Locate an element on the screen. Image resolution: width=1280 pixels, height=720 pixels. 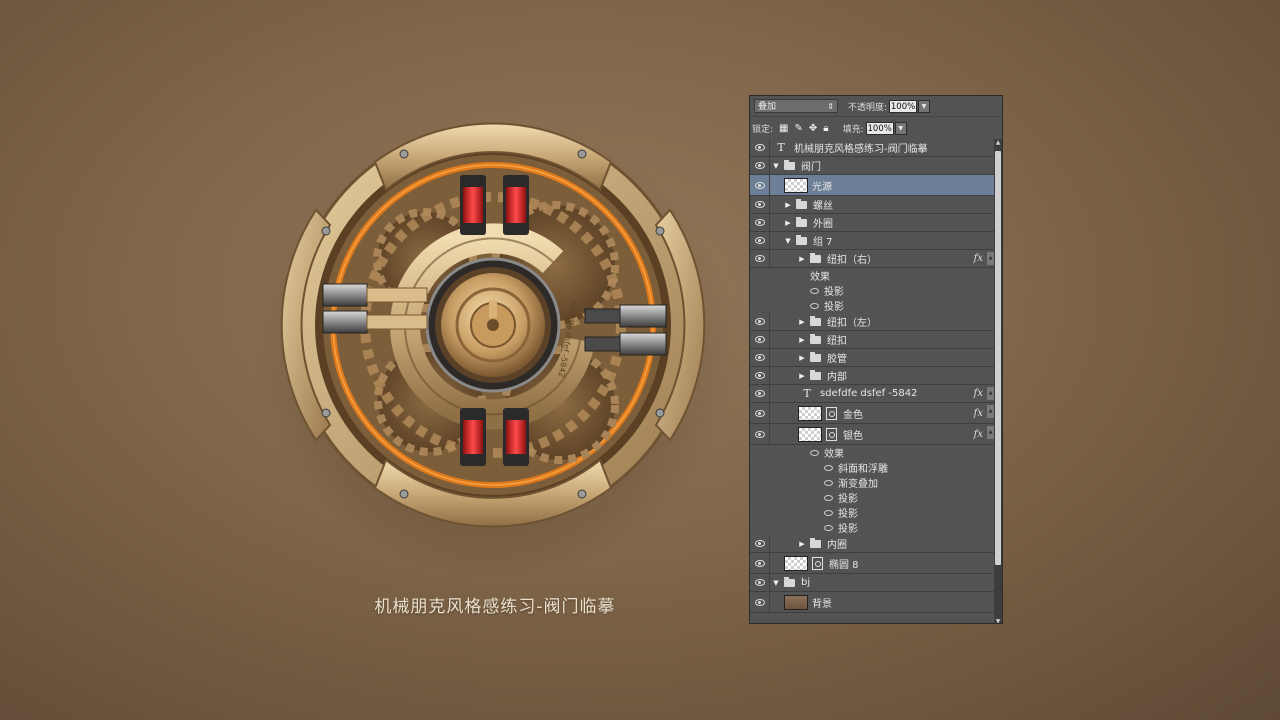
scroll-up-icon: ▲ is located at coordinates (998, 142).